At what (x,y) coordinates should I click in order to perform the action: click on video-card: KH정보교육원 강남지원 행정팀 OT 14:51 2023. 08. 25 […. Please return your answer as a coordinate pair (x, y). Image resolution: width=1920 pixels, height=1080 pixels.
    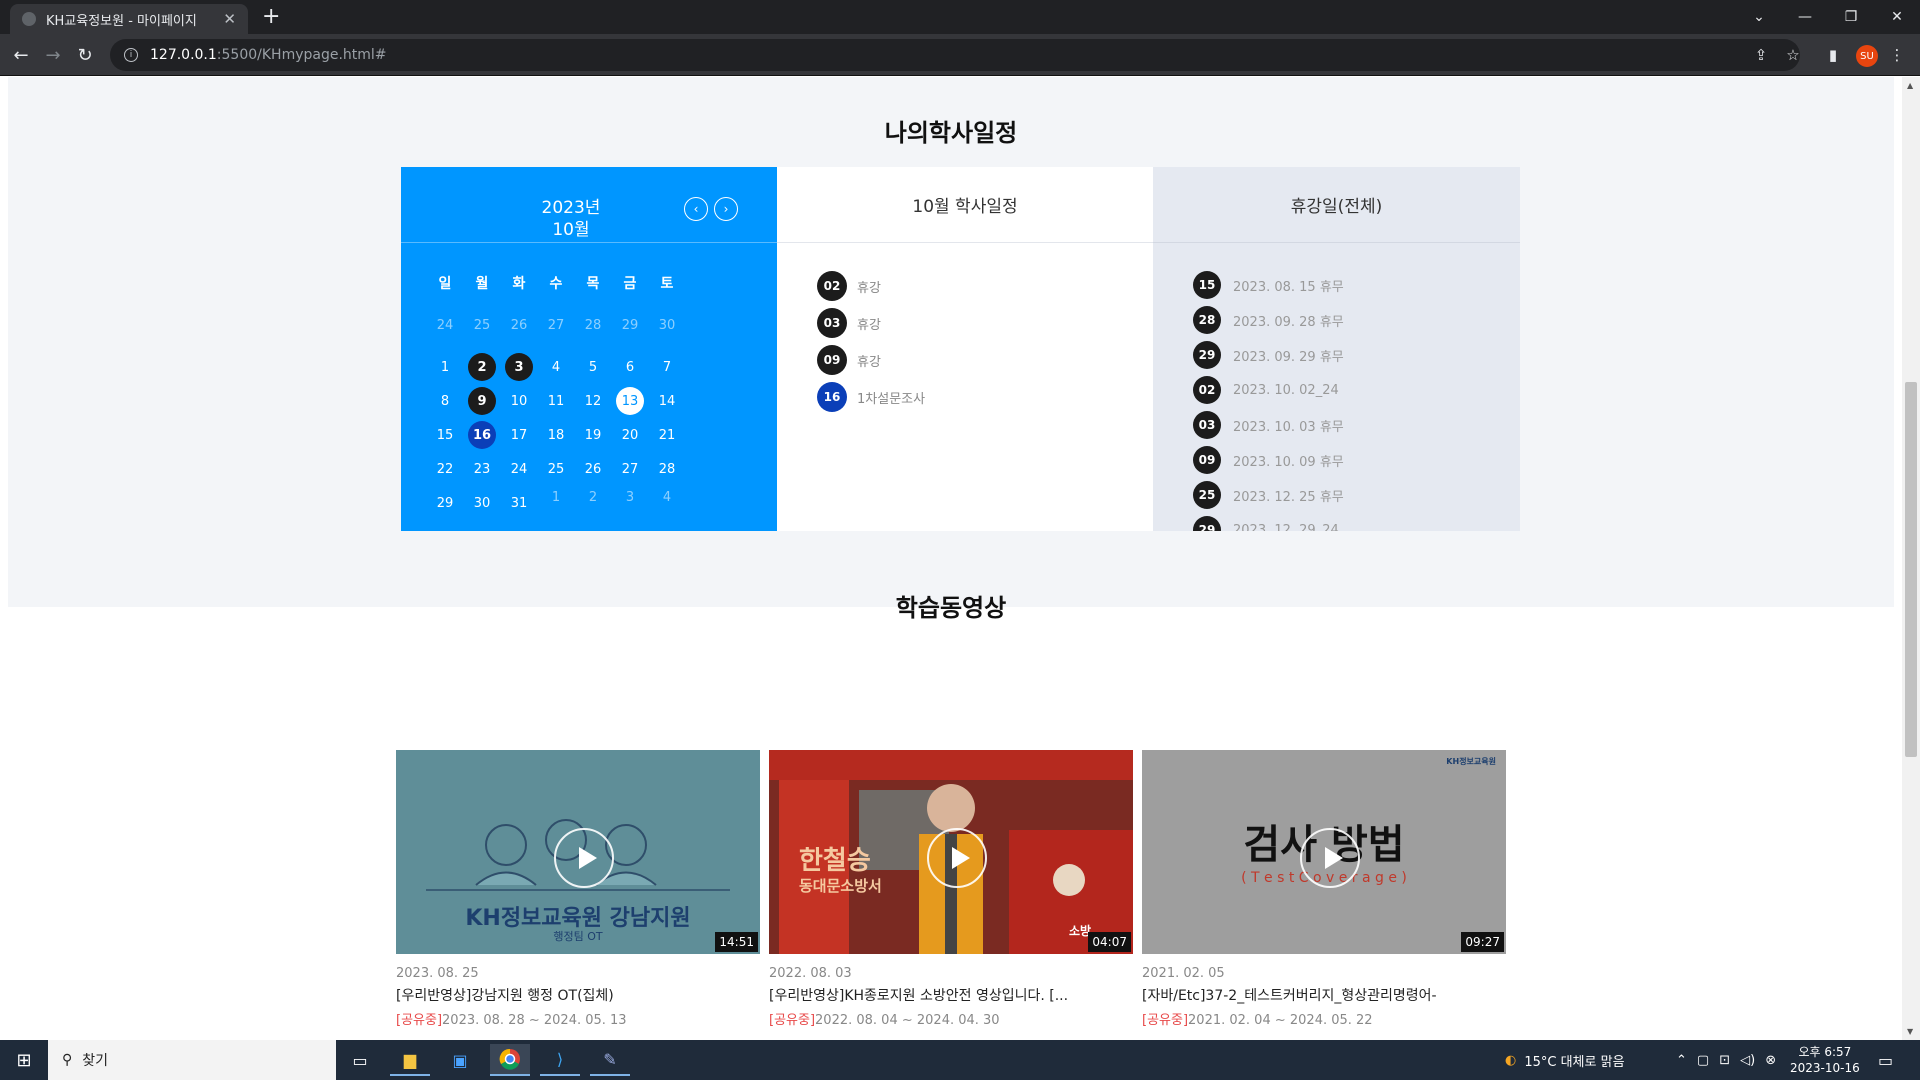
    Looking at the image, I should click on (578, 889).